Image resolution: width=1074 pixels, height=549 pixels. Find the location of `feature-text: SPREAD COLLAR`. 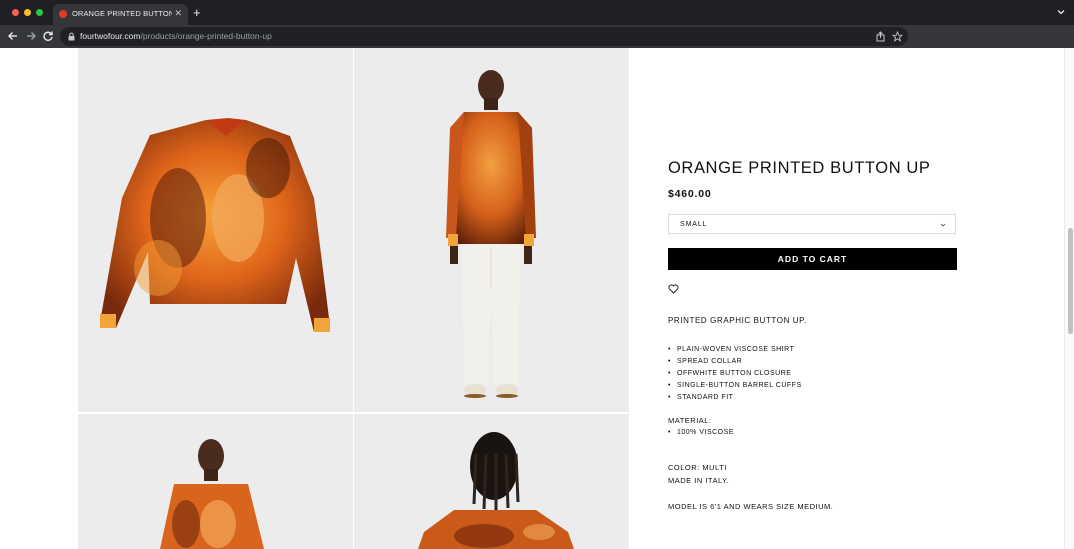

feature-text: SPREAD COLLAR is located at coordinates (710, 361).